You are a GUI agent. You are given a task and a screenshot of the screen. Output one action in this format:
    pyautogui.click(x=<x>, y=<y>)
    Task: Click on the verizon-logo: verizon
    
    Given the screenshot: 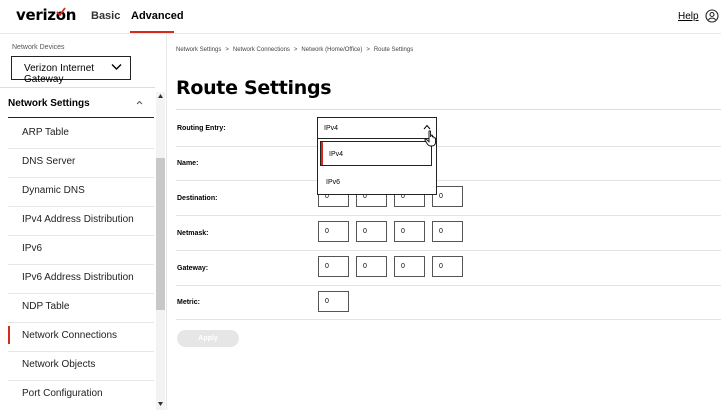 What is the action you would take?
    pyautogui.click(x=46, y=15)
    